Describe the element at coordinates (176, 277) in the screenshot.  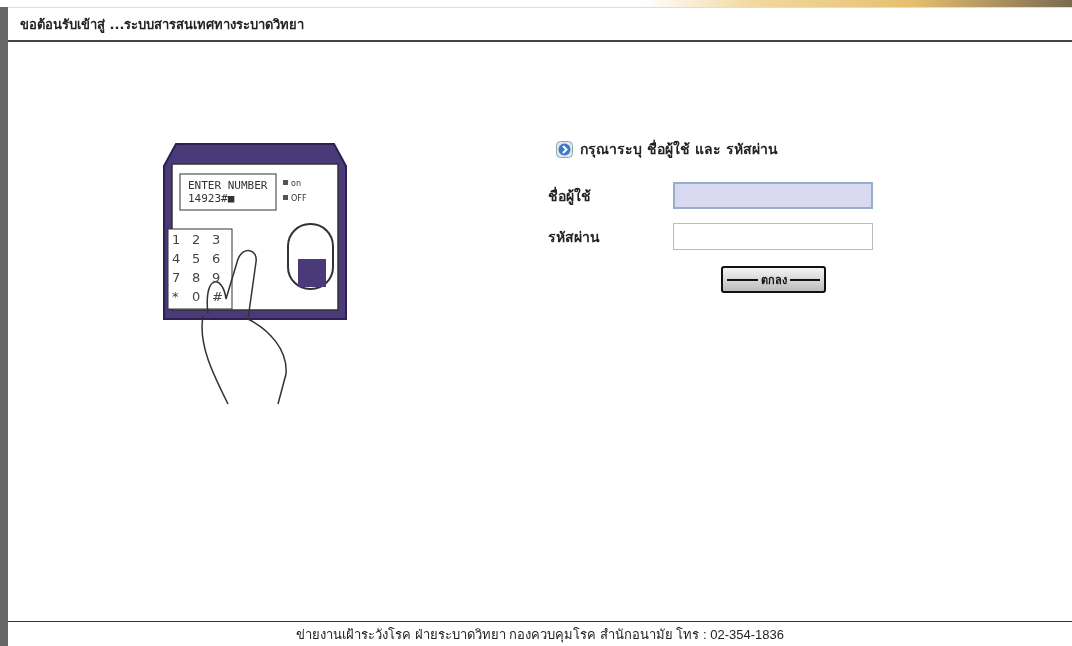
I see `key-label: 7` at that location.